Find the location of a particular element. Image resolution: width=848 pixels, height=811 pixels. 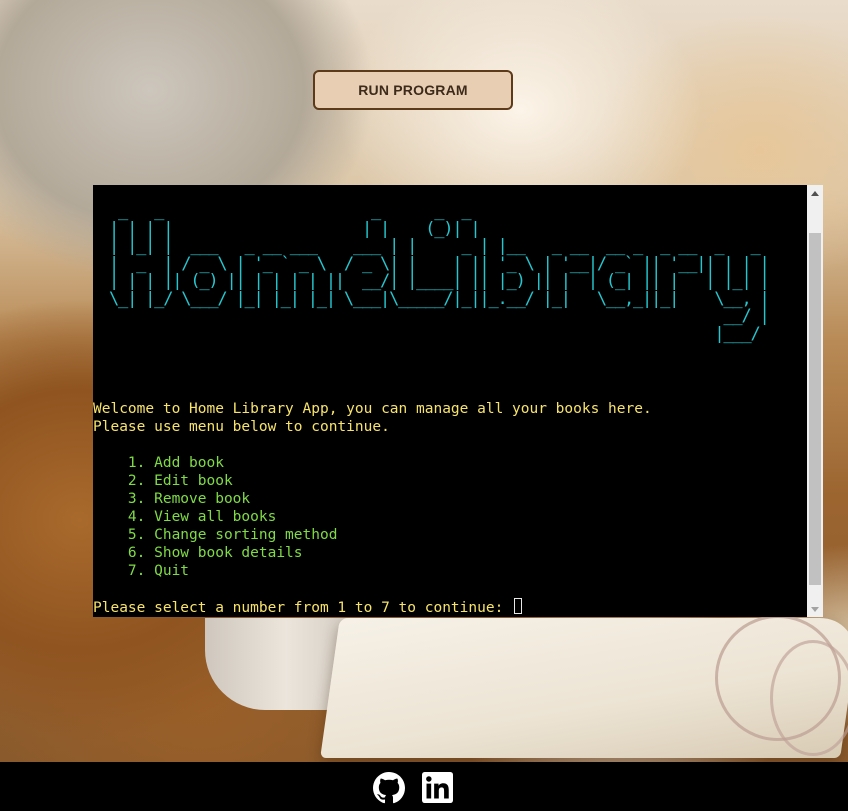

run-program-button: RUN PROGRAM is located at coordinates (413, 90).